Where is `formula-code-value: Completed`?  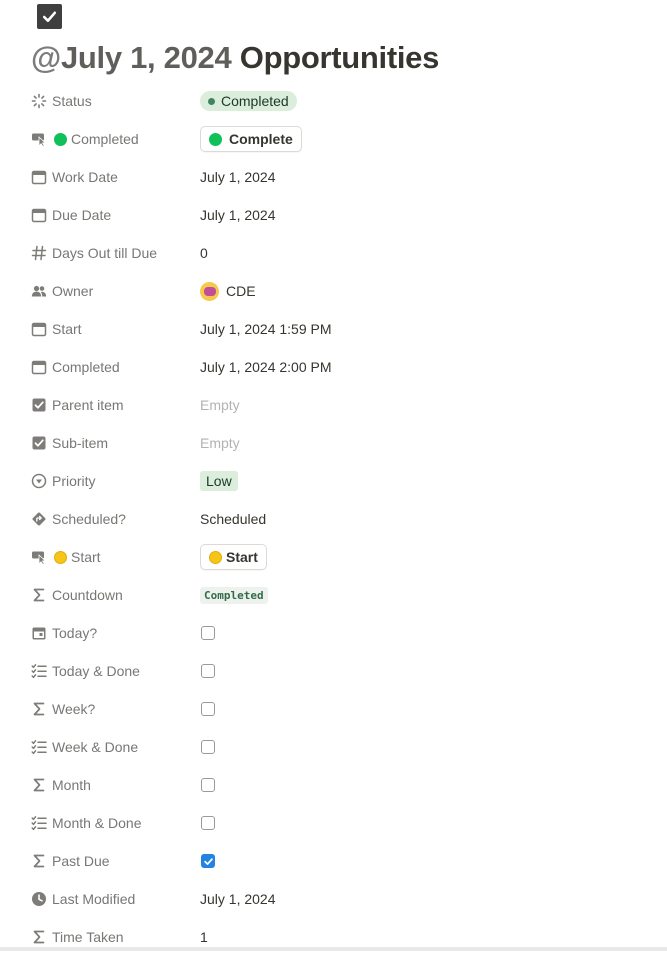
formula-code-value: Completed is located at coordinates (234, 595).